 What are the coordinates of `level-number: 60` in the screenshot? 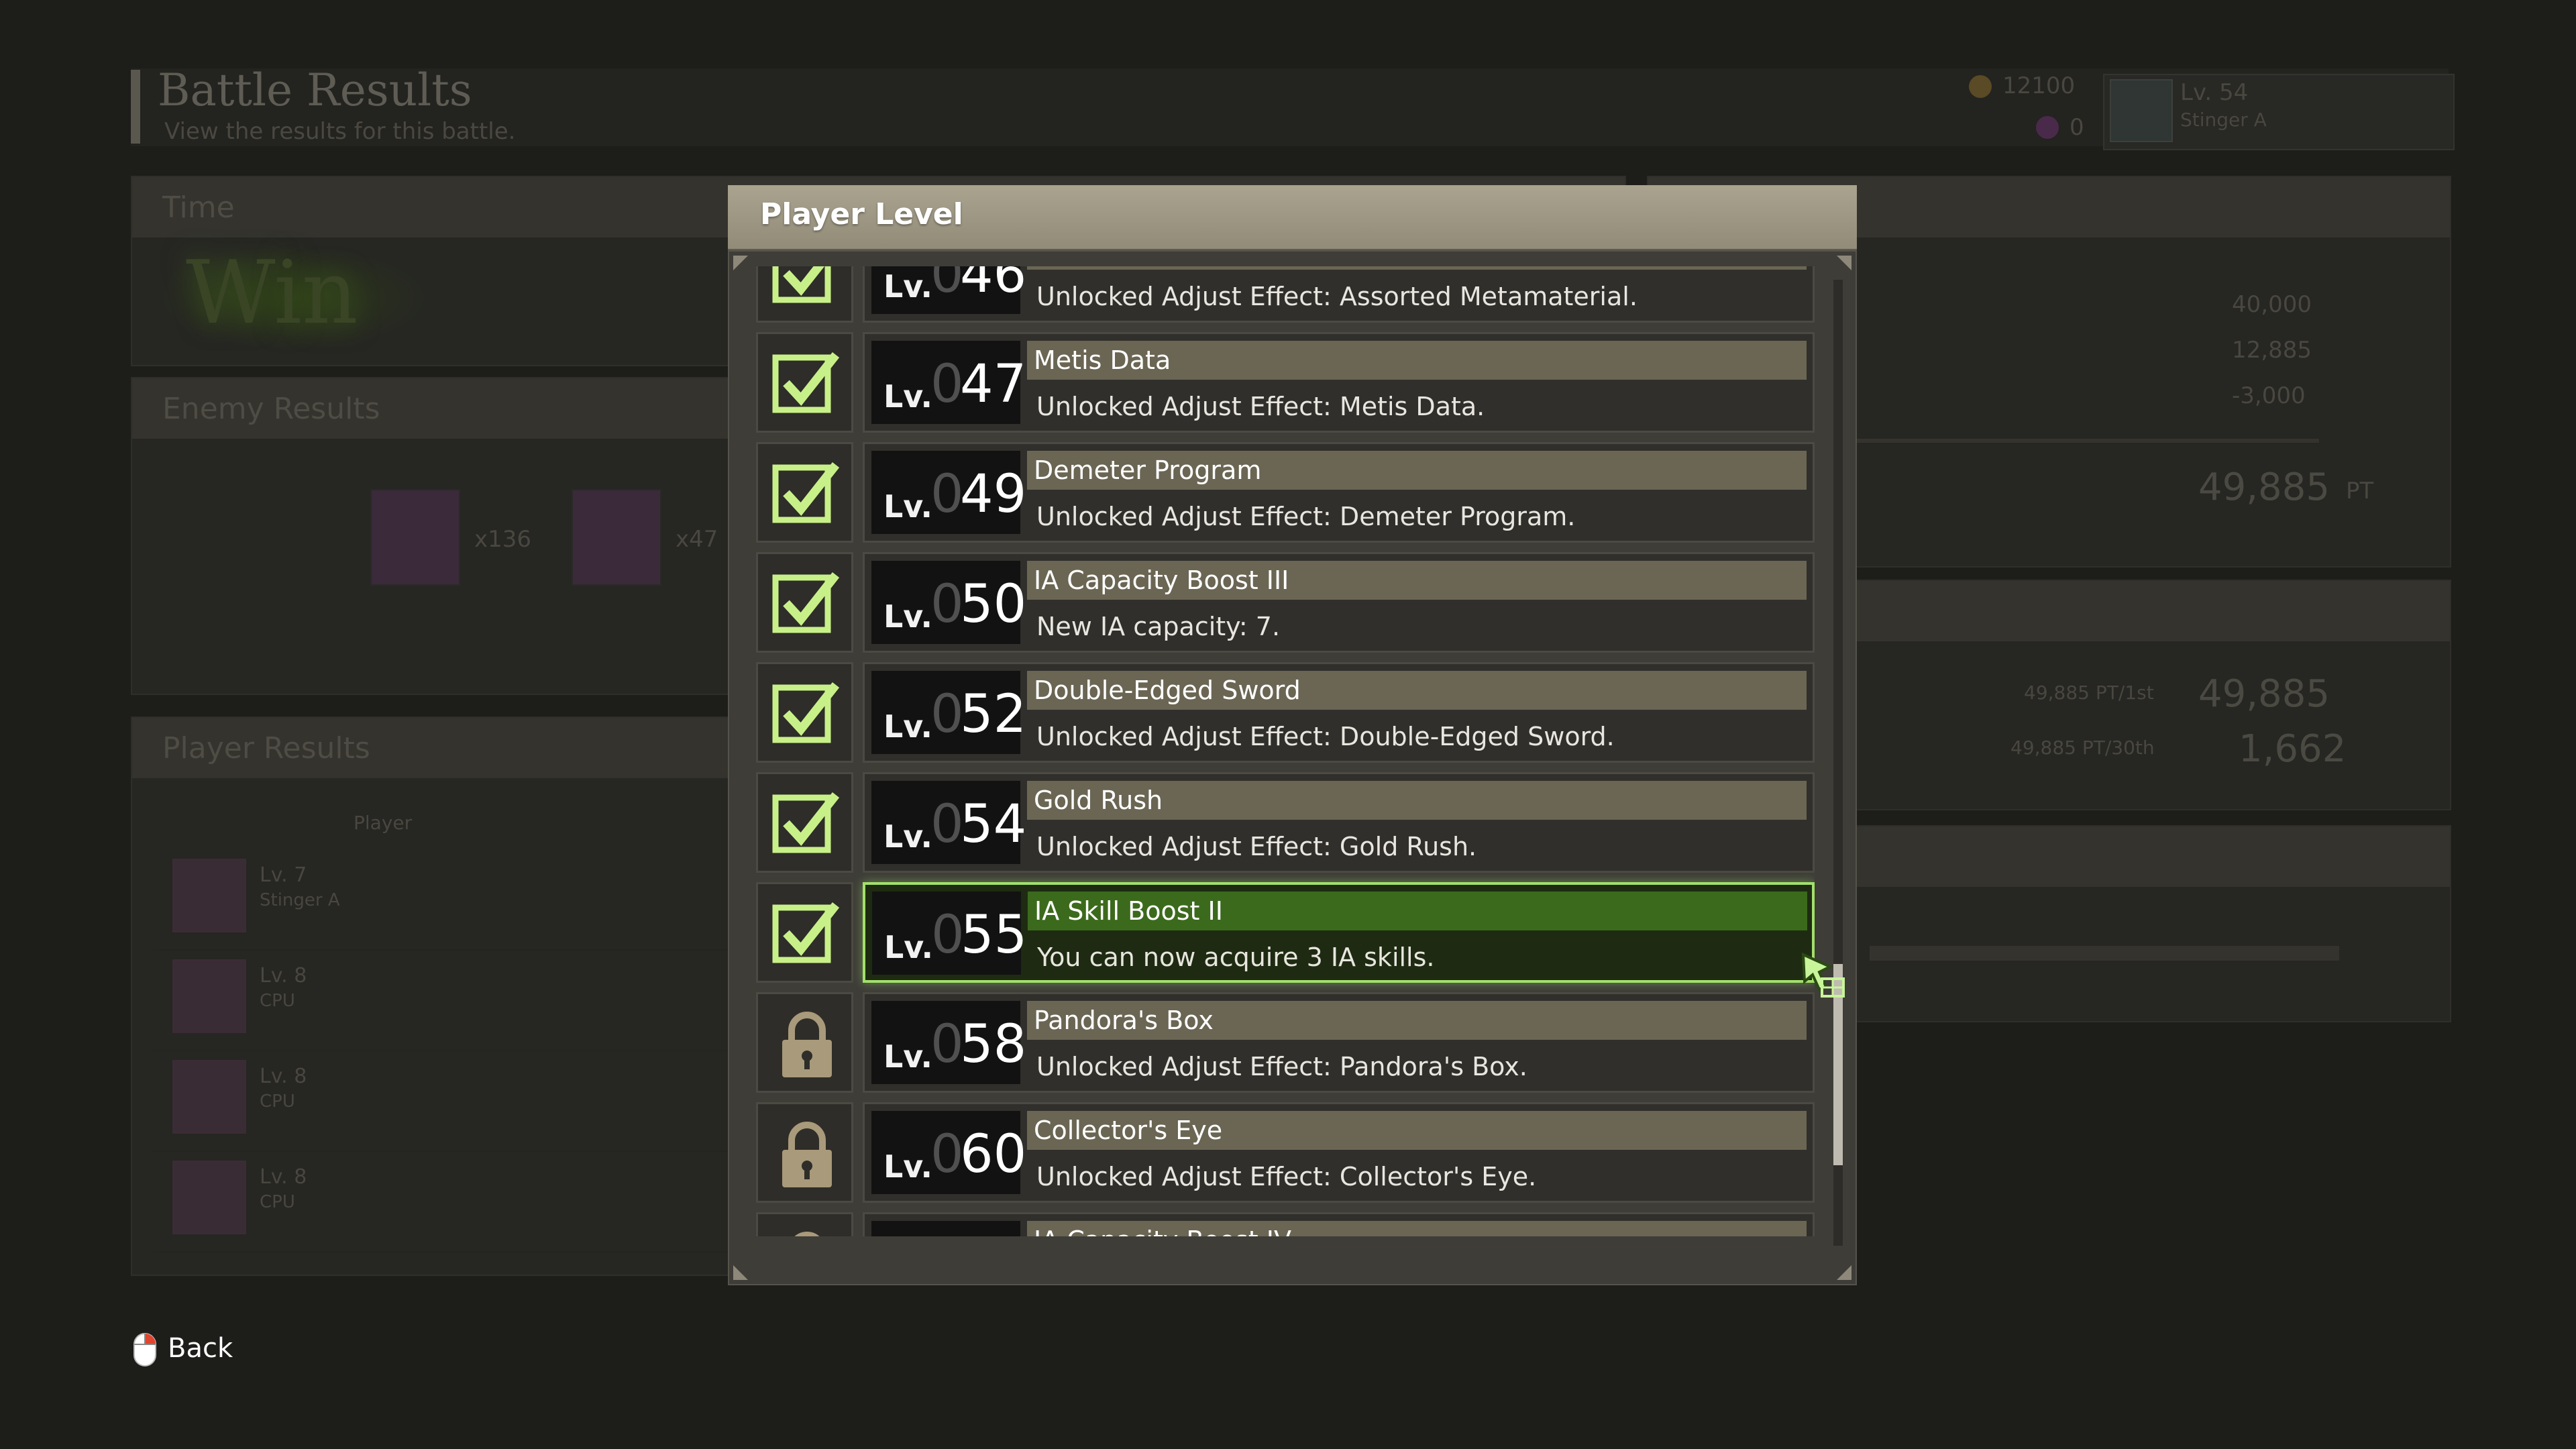 It's located at (993, 1154).